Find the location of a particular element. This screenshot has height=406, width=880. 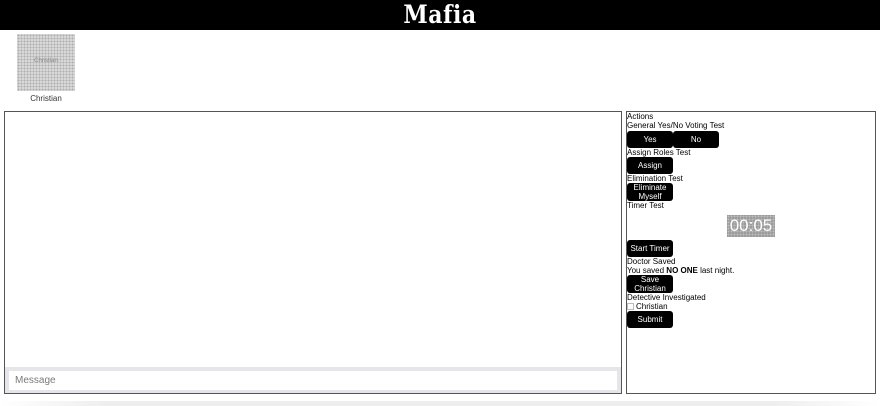

avatar: Christian is located at coordinates (46, 62).